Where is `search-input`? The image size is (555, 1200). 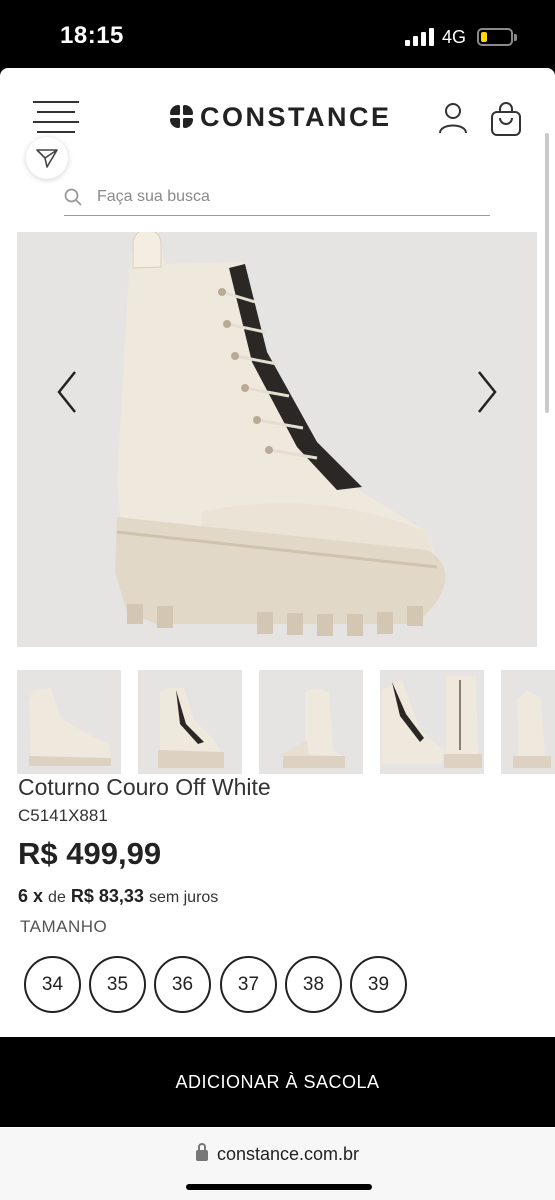
search-input is located at coordinates (287, 197).